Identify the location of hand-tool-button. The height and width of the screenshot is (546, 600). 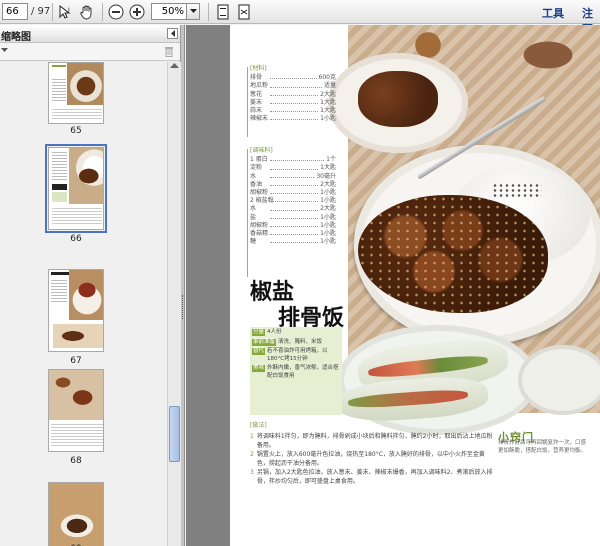
(86, 12).